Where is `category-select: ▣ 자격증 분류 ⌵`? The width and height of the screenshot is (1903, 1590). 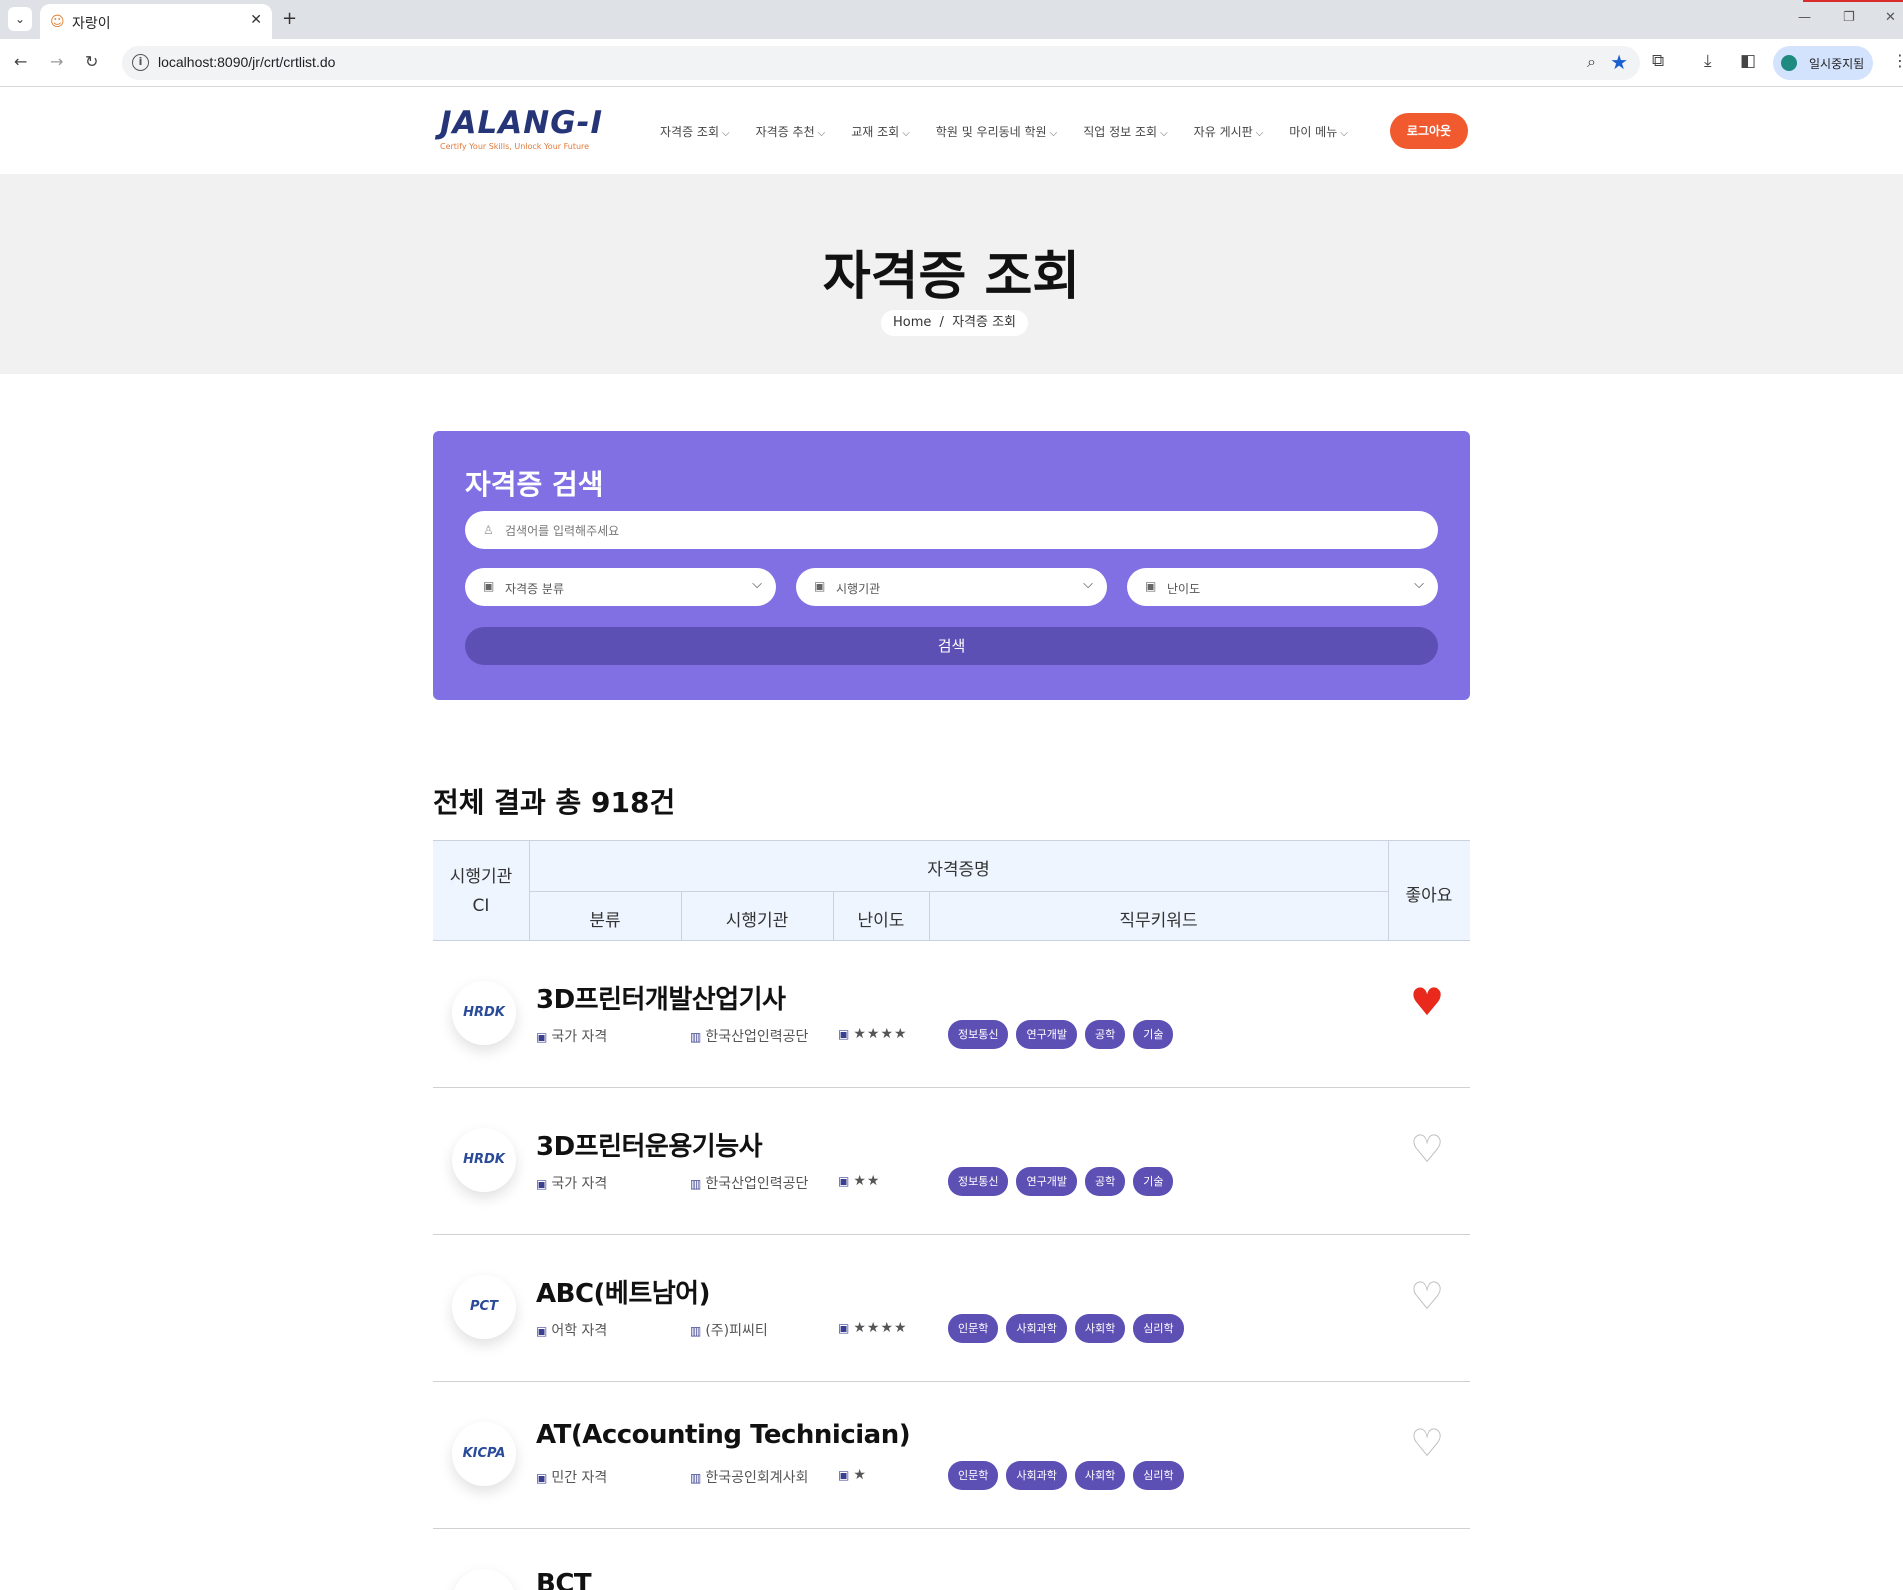
category-select: ▣ 자격증 분류 ⌵ is located at coordinates (620, 587).